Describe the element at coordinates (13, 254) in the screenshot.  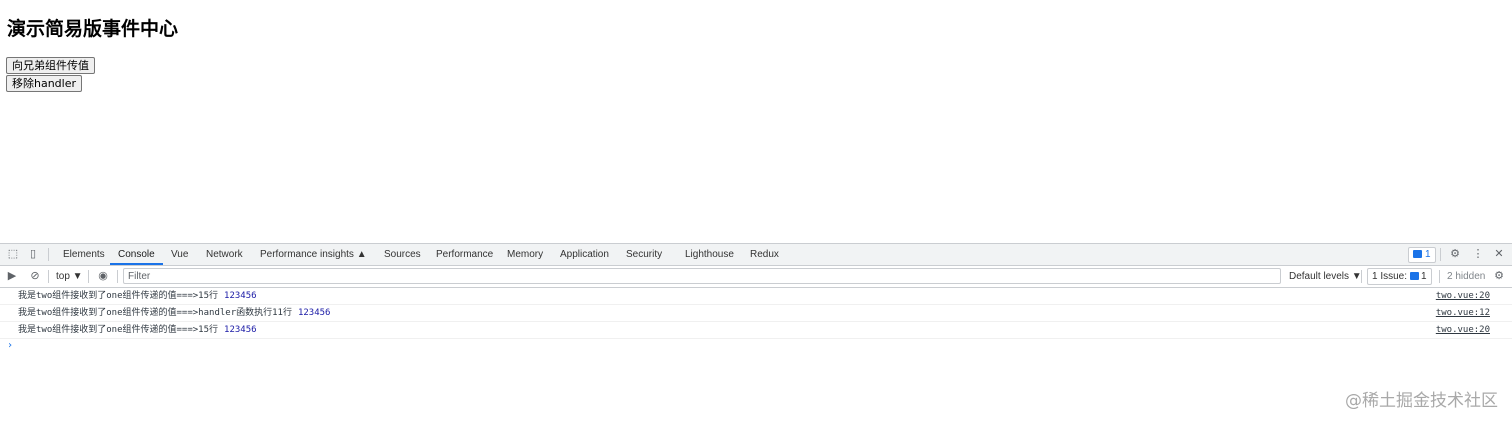
I see `inspect-element-icon: ⬚` at that location.